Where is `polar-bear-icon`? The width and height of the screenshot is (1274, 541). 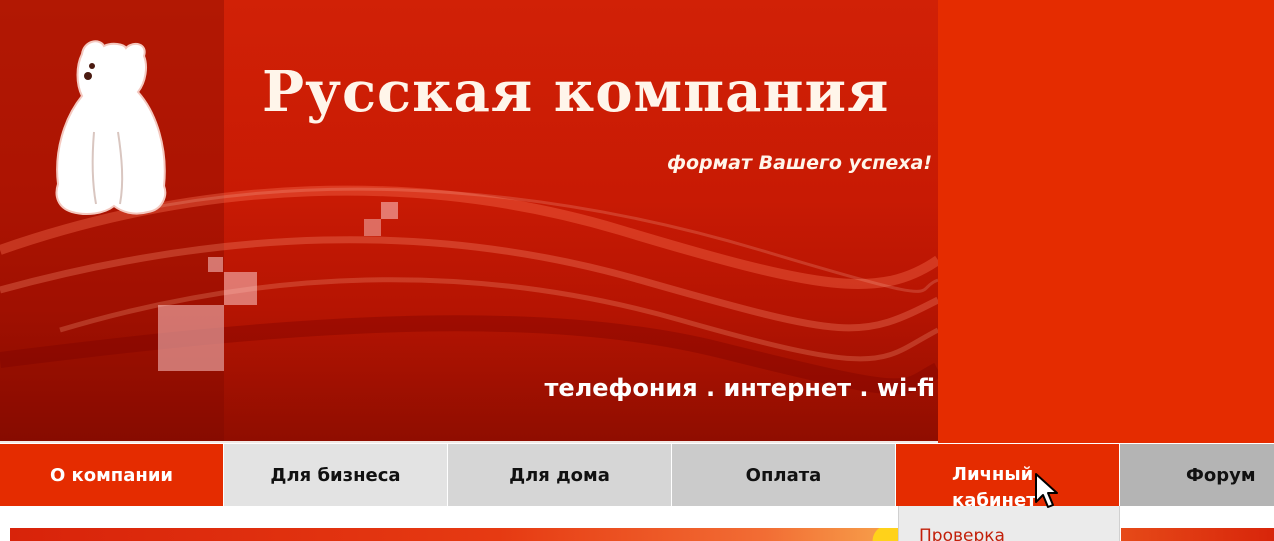 polar-bear-icon is located at coordinates (111, 127).